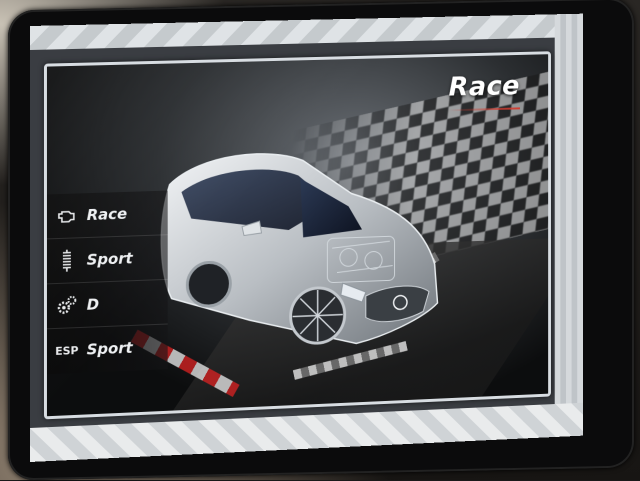  What do you see at coordinates (93, 304) in the screenshot?
I see `transmission-setting-label: D` at bounding box center [93, 304].